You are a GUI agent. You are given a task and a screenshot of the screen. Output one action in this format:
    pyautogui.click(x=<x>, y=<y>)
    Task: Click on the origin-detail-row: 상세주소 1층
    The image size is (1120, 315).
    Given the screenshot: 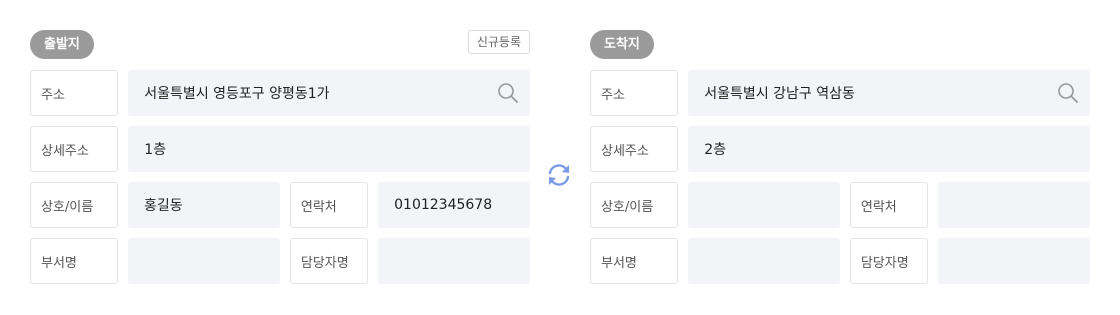 What is the action you would take?
    pyautogui.click(x=280, y=149)
    